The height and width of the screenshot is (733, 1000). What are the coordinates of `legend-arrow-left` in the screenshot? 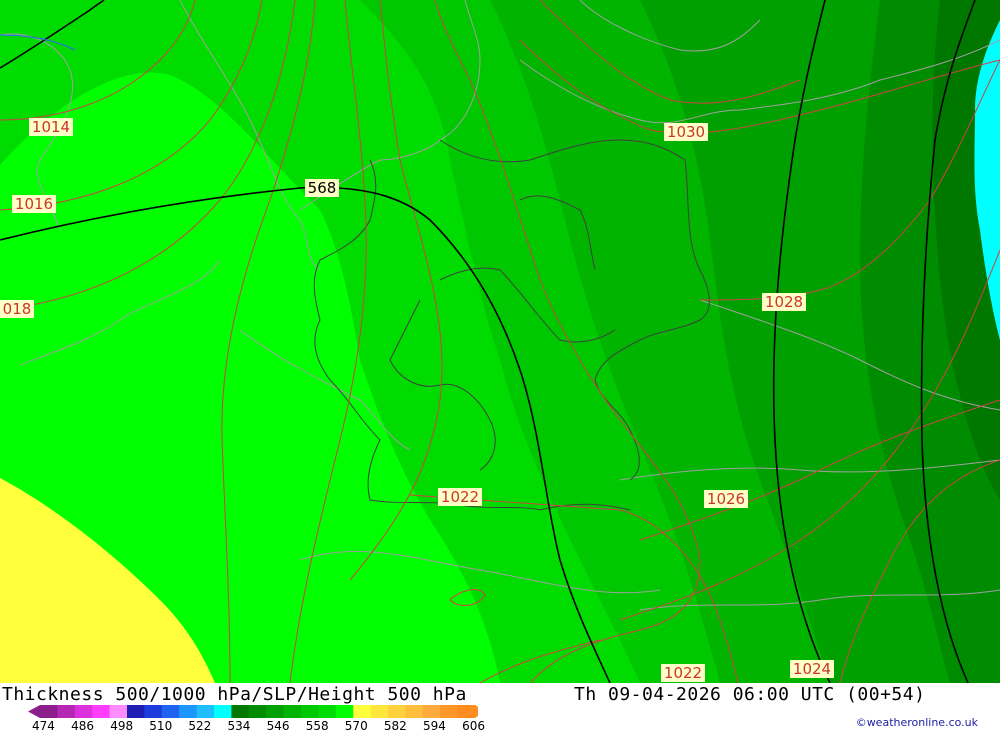 It's located at (34, 711).